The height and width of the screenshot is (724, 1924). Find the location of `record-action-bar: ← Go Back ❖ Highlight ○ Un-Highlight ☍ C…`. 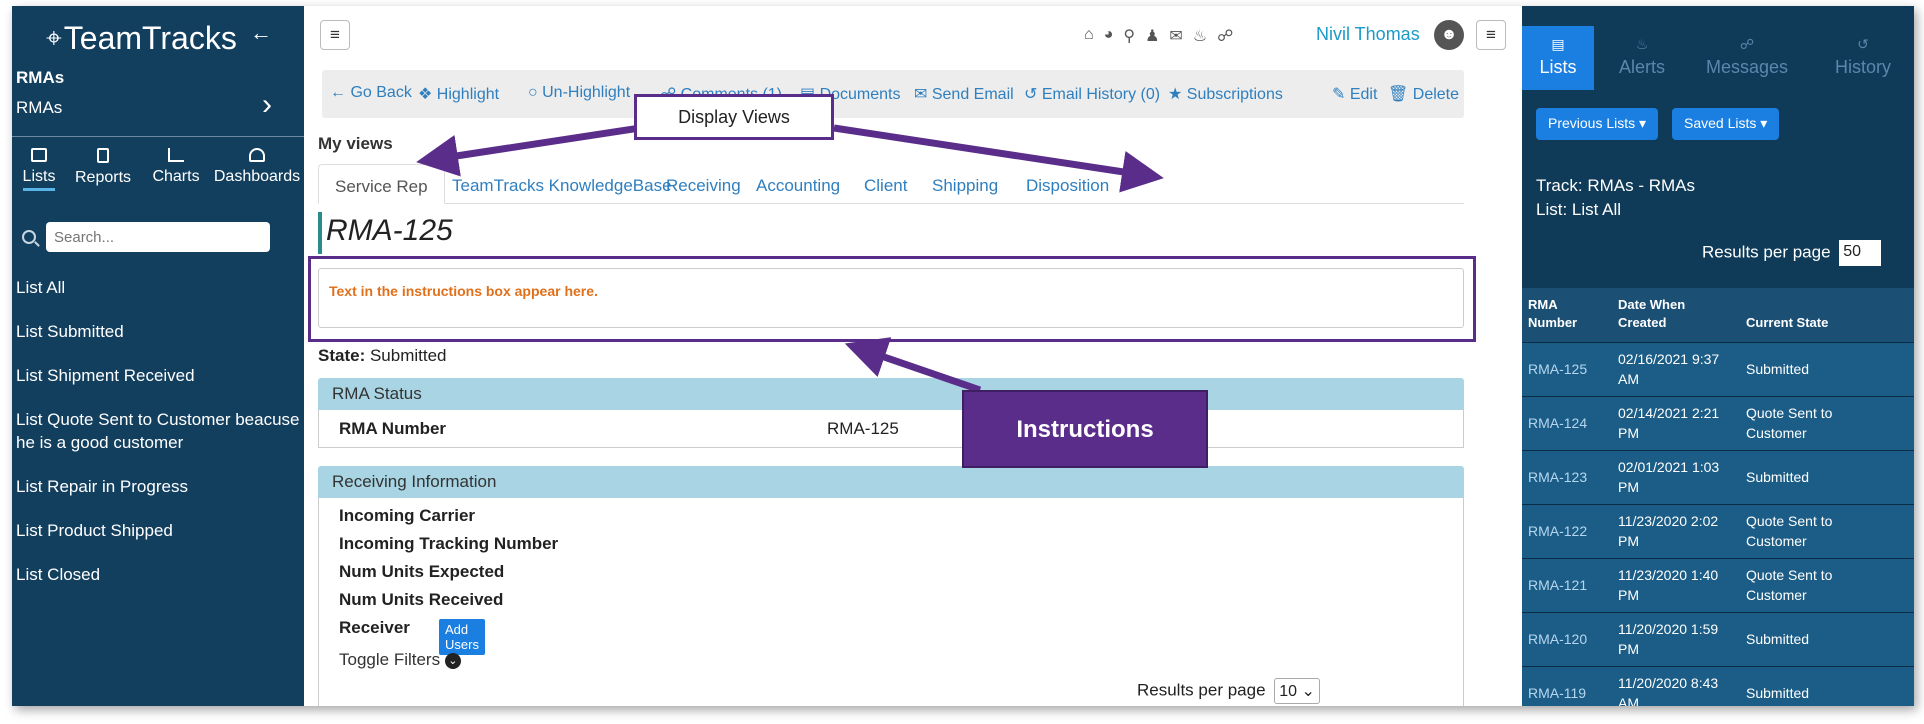

record-action-bar: ← Go Back ❖ Highlight ○ Un-Highlight ☍ C… is located at coordinates (893, 94).